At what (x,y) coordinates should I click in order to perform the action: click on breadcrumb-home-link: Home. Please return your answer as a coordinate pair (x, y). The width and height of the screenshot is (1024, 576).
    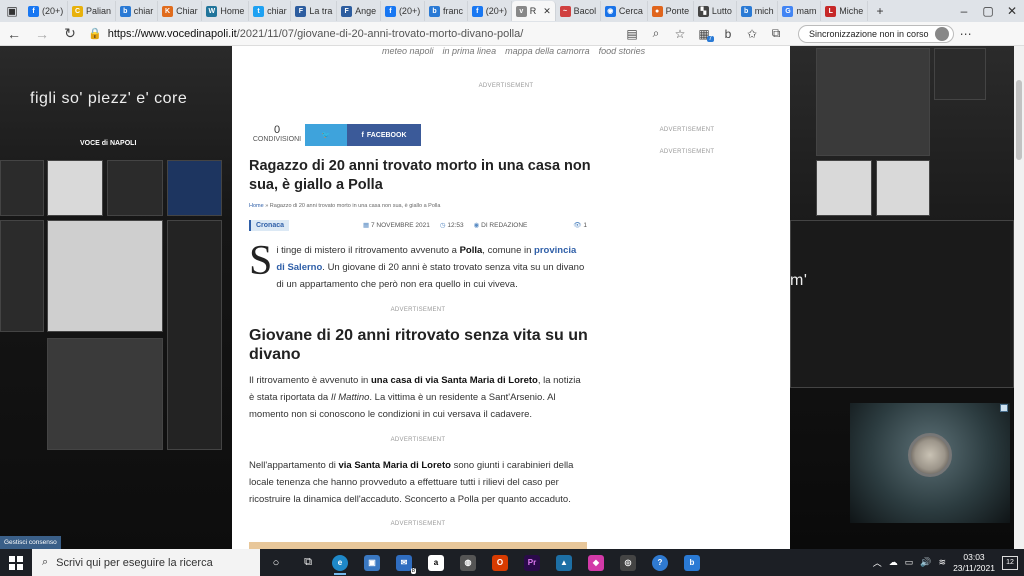
    Looking at the image, I should click on (256, 206).